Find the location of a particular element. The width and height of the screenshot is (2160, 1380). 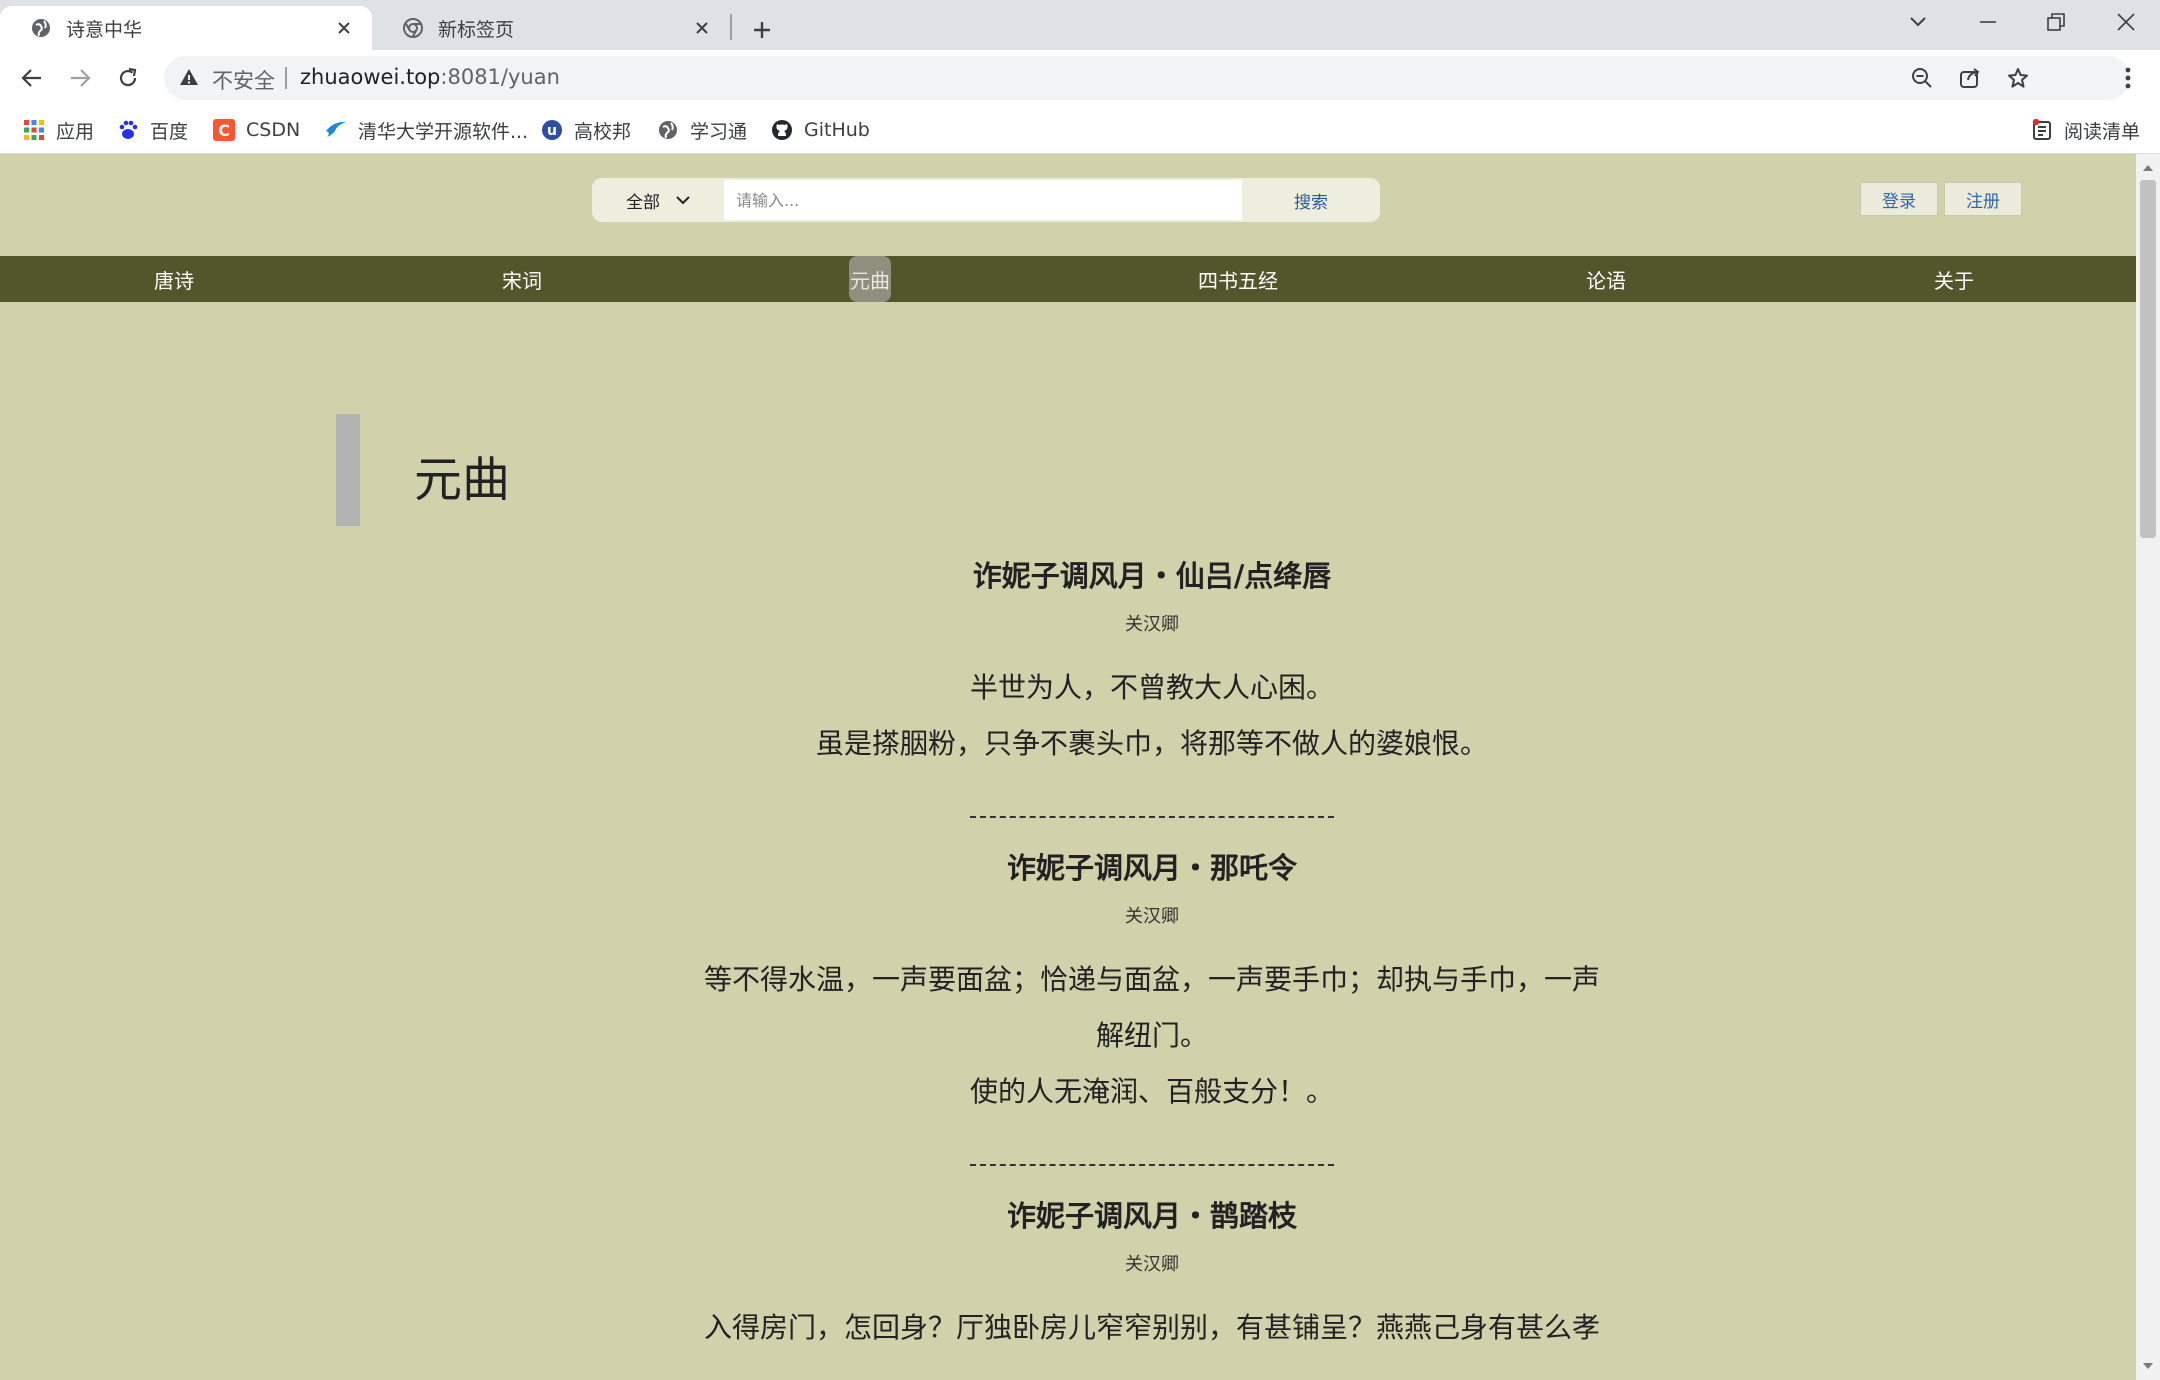

scroll-up-arrow-icon is located at coordinates (2148, 168).